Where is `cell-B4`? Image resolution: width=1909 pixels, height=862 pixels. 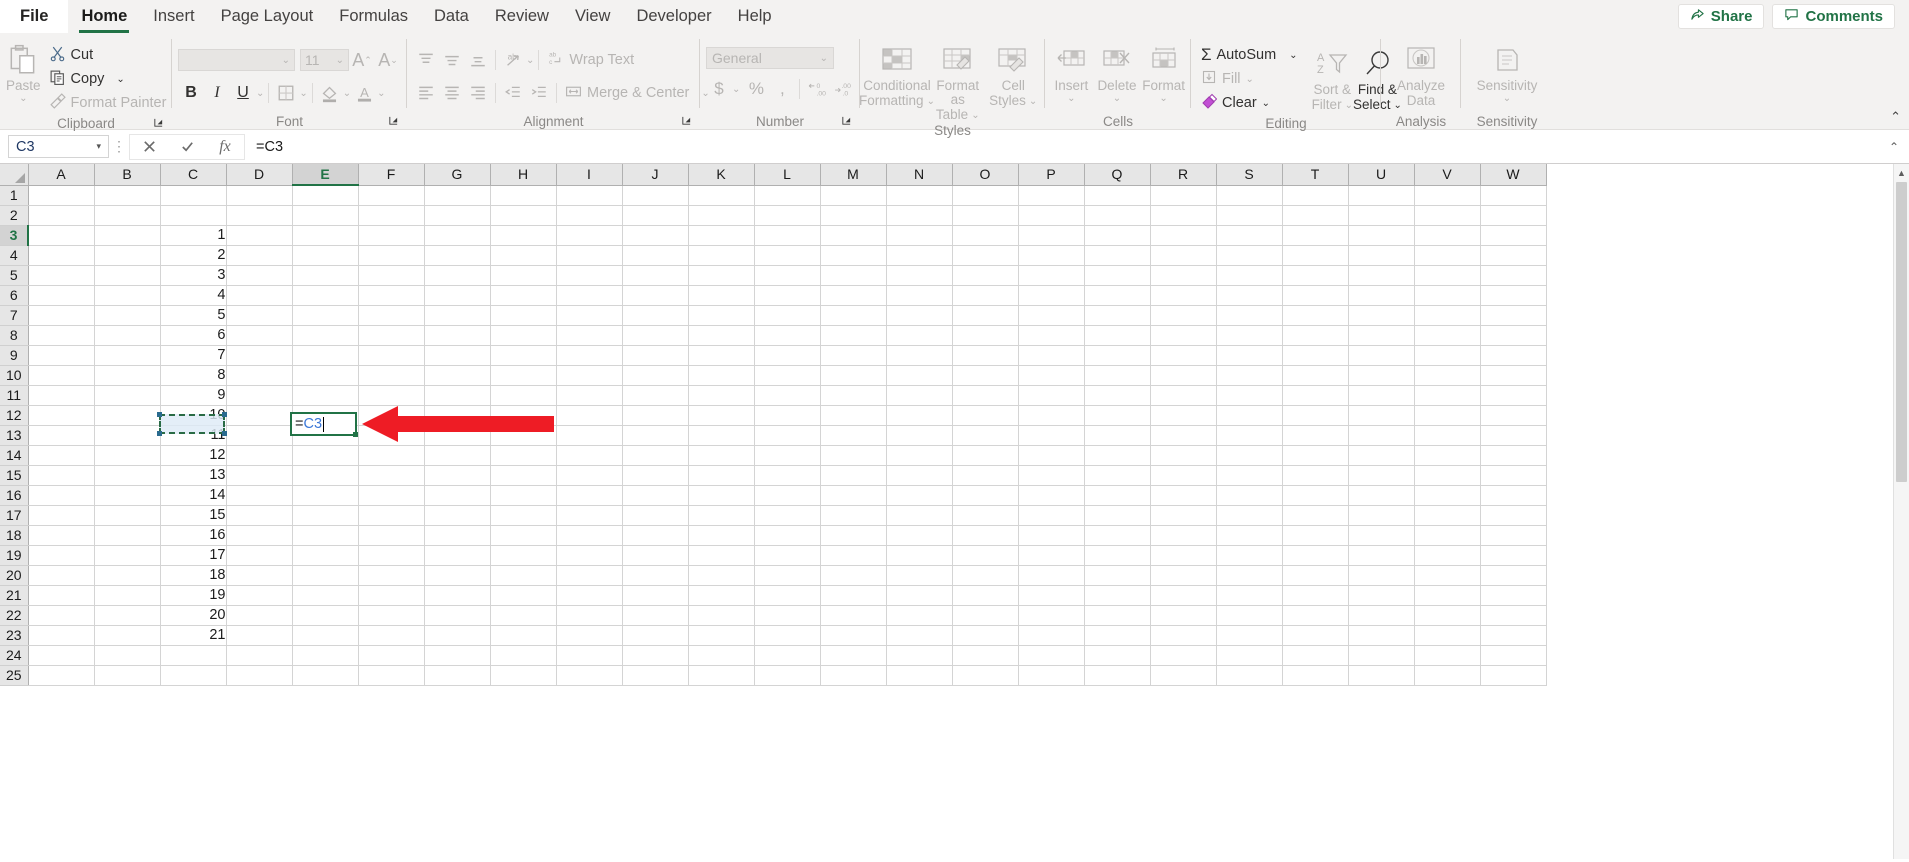 cell-B4 is located at coordinates (127, 255).